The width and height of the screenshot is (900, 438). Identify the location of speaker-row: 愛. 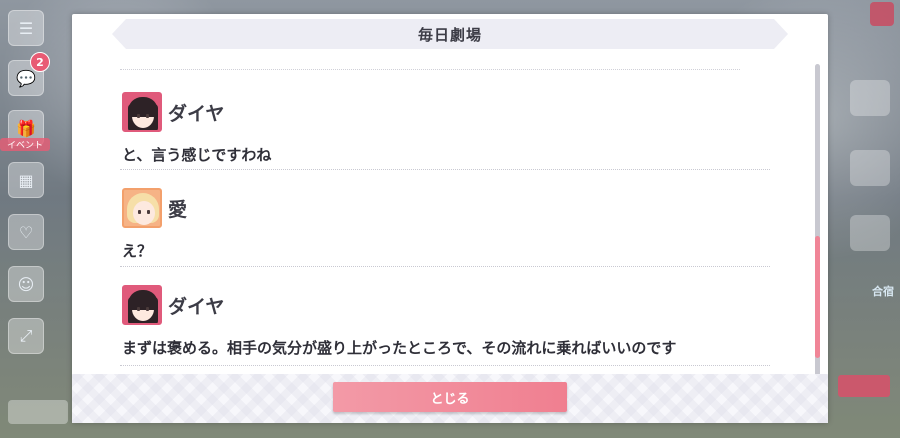
(154, 208).